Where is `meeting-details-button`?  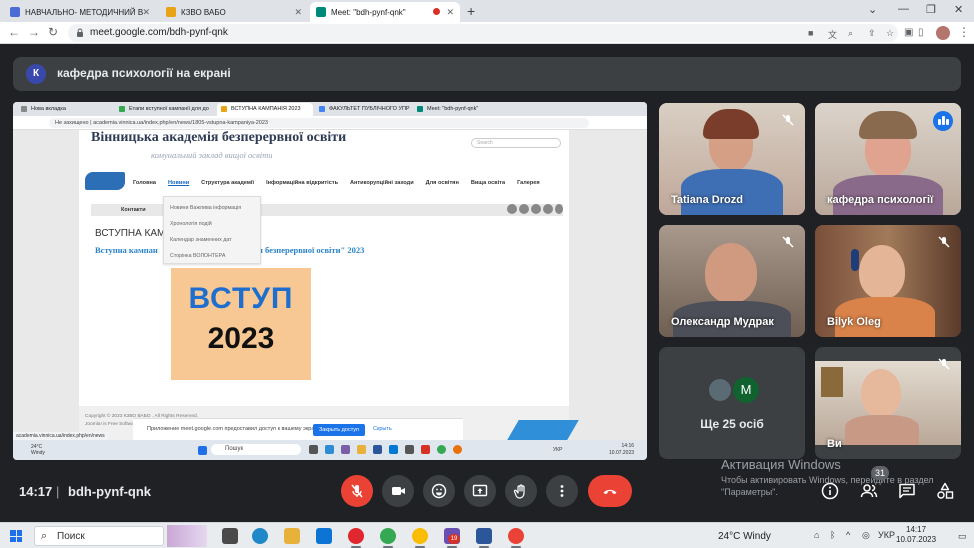 meeting-details-button is located at coordinates (830, 491).